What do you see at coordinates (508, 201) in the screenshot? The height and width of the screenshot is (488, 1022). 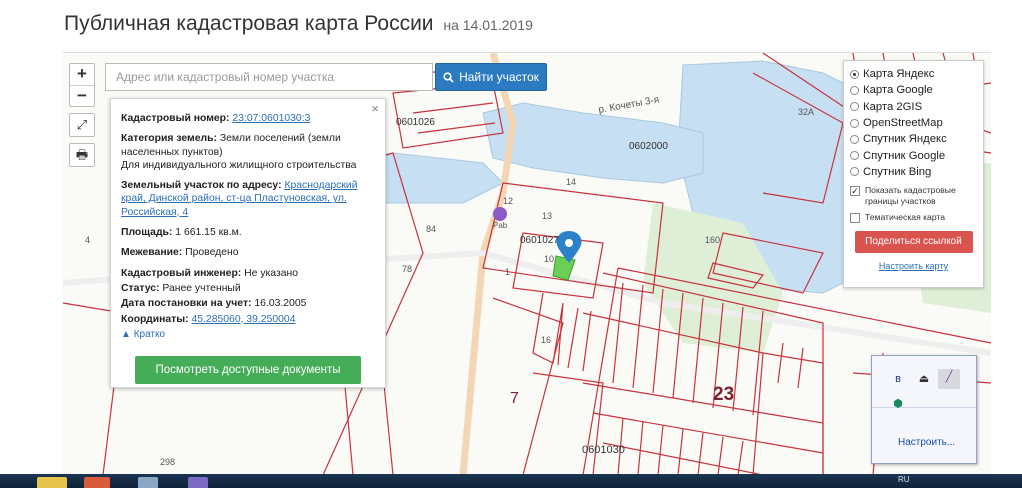 I see `parcel-number: 12` at bounding box center [508, 201].